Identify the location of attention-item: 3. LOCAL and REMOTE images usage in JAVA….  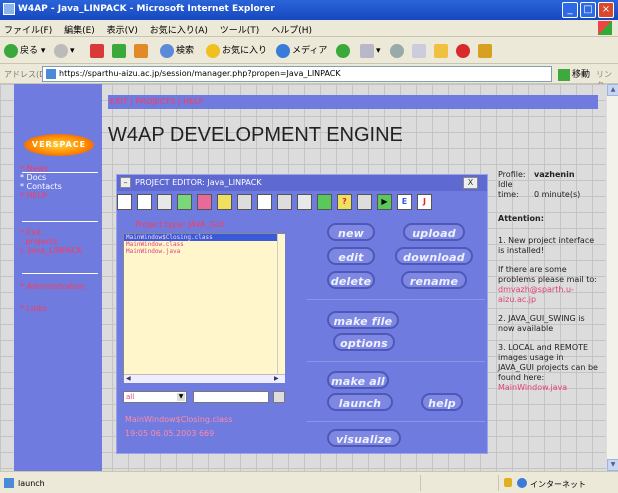
(548, 362).